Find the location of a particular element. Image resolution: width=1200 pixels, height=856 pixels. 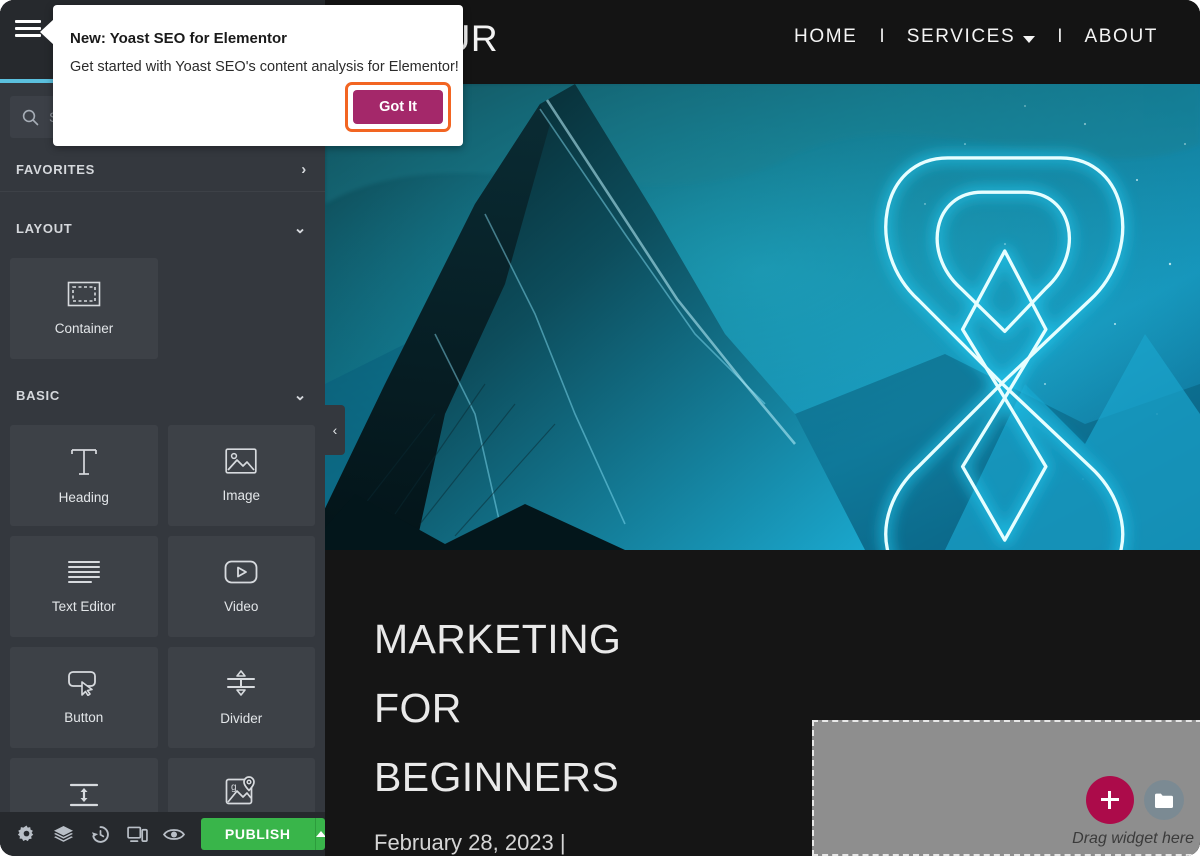

preview-button is located at coordinates (174, 834).